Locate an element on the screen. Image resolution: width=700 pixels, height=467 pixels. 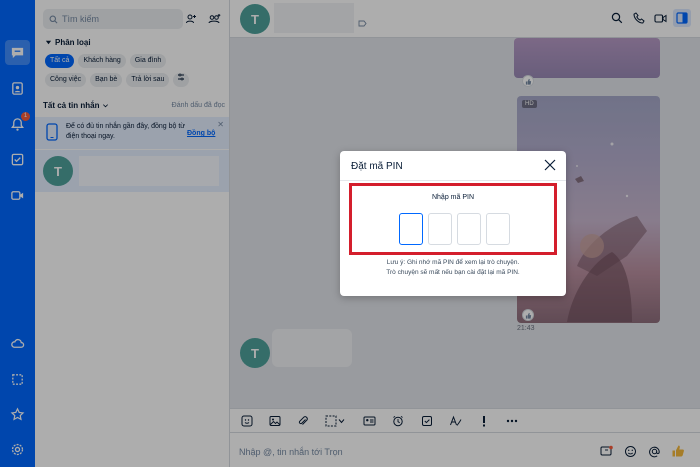
pin-digit-3-input is located at coordinates (469, 229).